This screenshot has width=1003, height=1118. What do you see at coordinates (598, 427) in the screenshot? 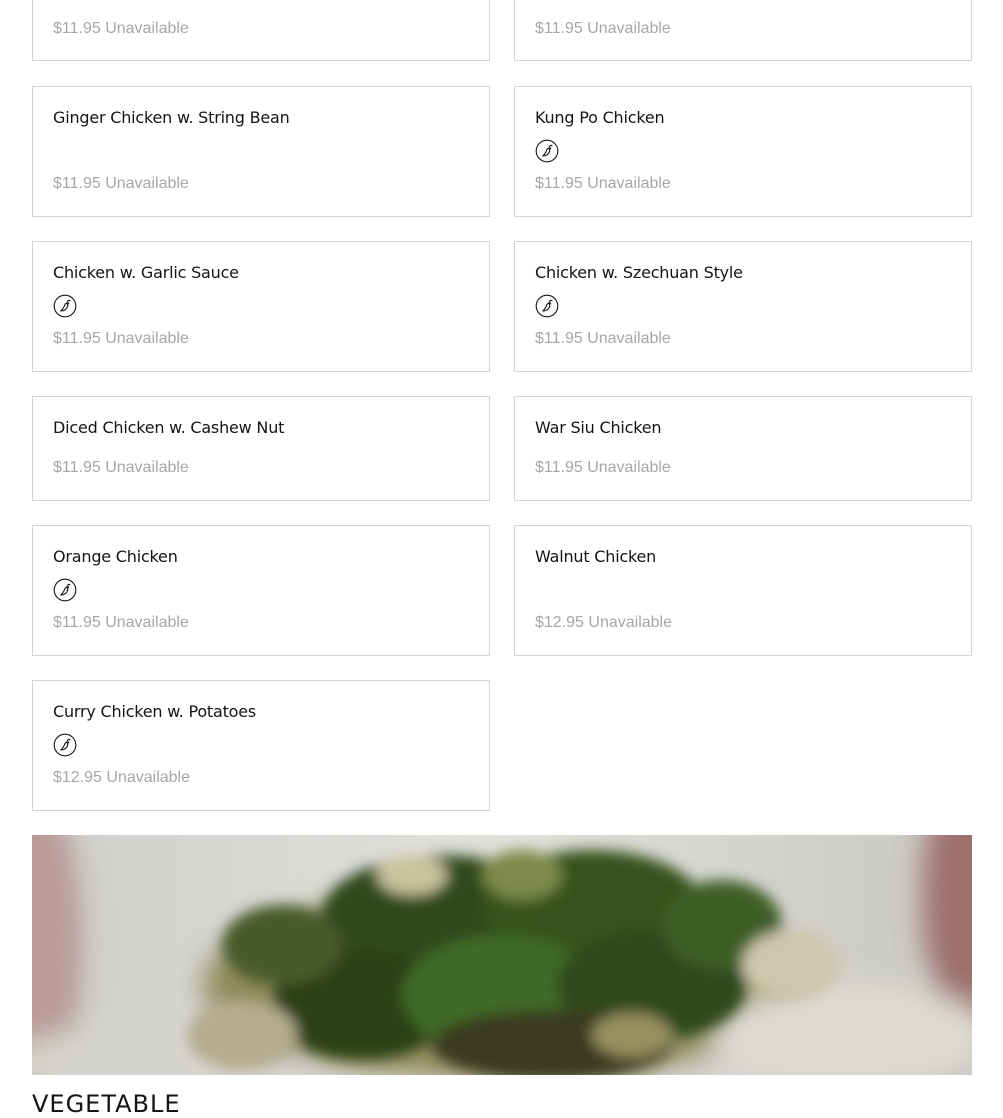
I see `item-name: War Siu Chicken` at bounding box center [598, 427].